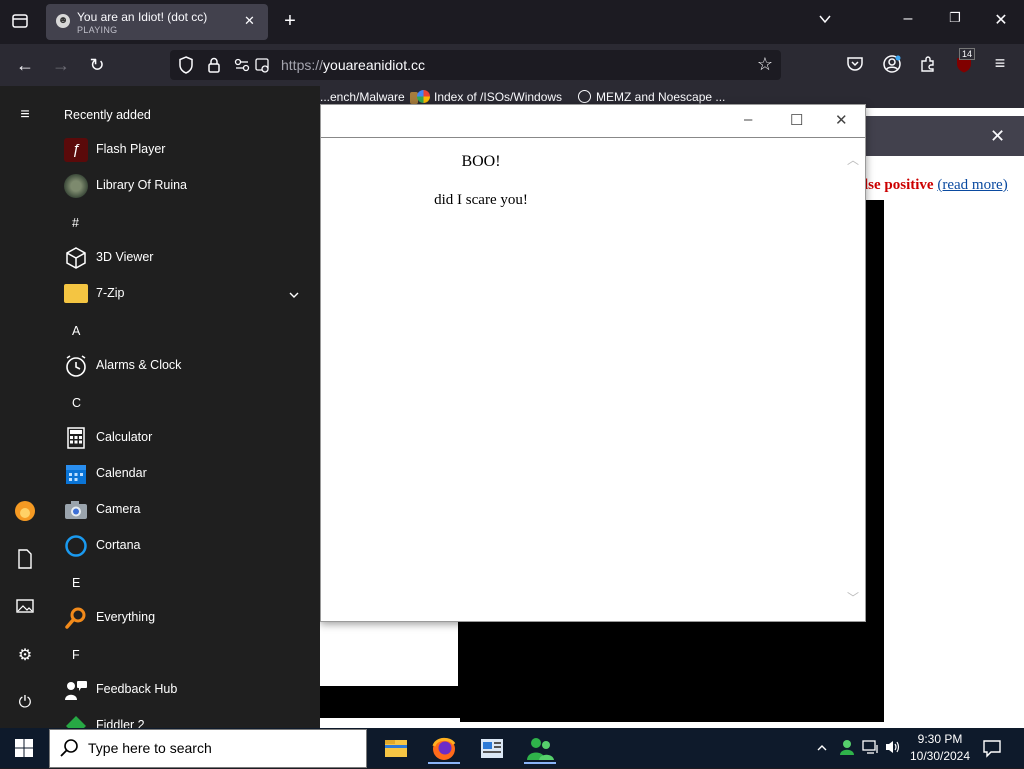 This screenshot has width=1024, height=769. I want to click on volume-icon, so click(893, 749).